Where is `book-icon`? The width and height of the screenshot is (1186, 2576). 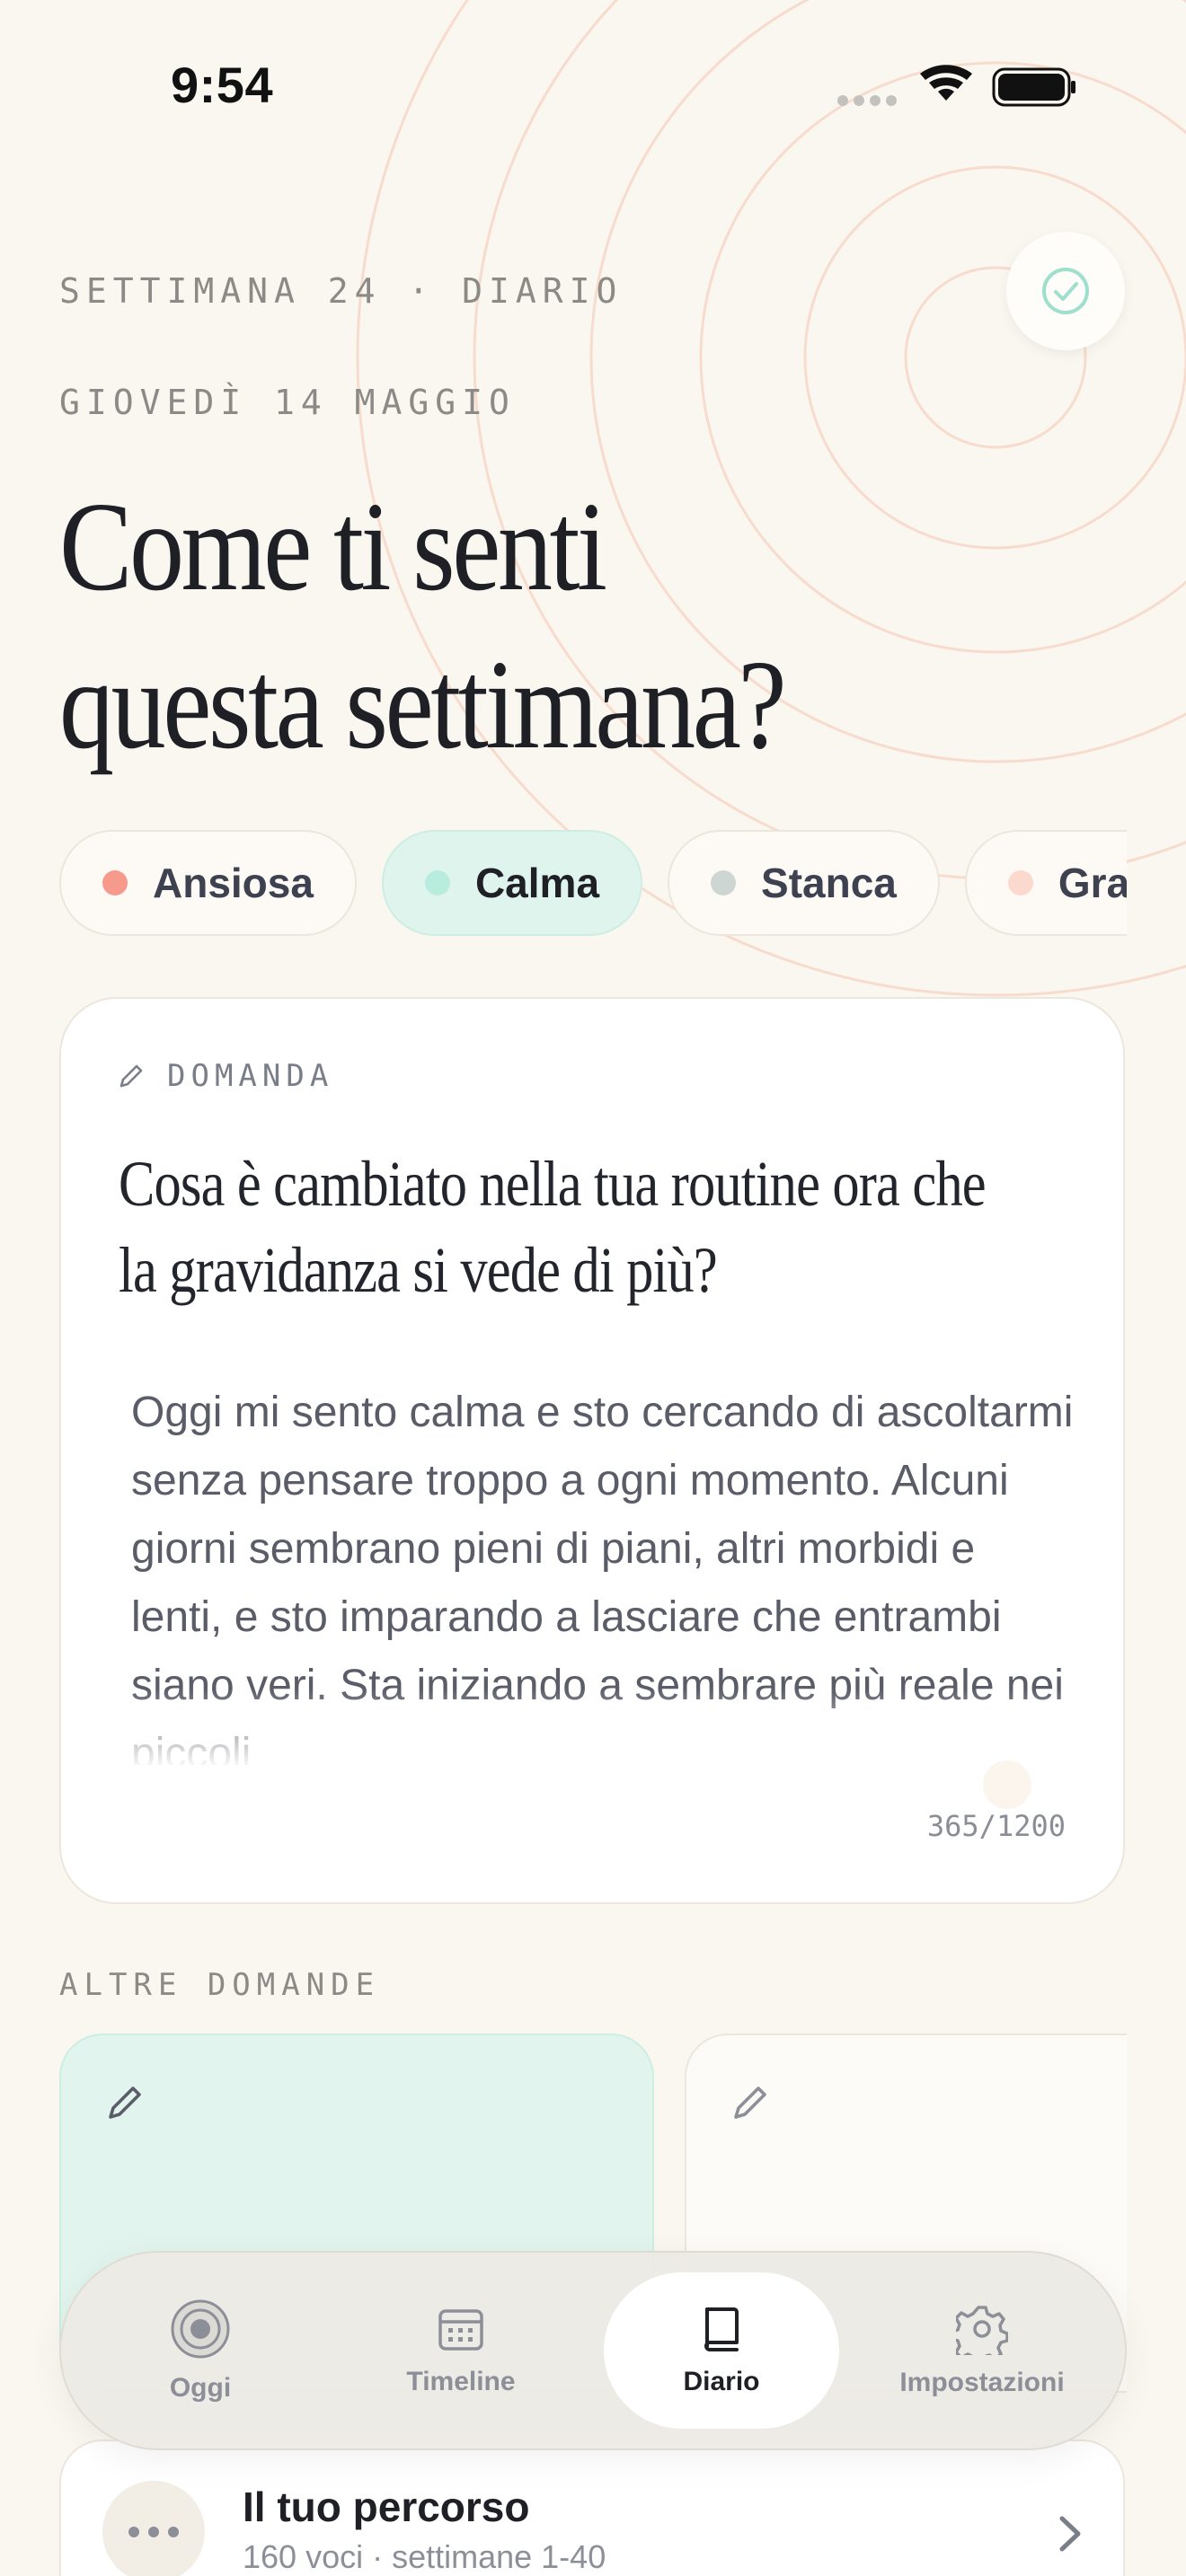
book-icon is located at coordinates (721, 2329).